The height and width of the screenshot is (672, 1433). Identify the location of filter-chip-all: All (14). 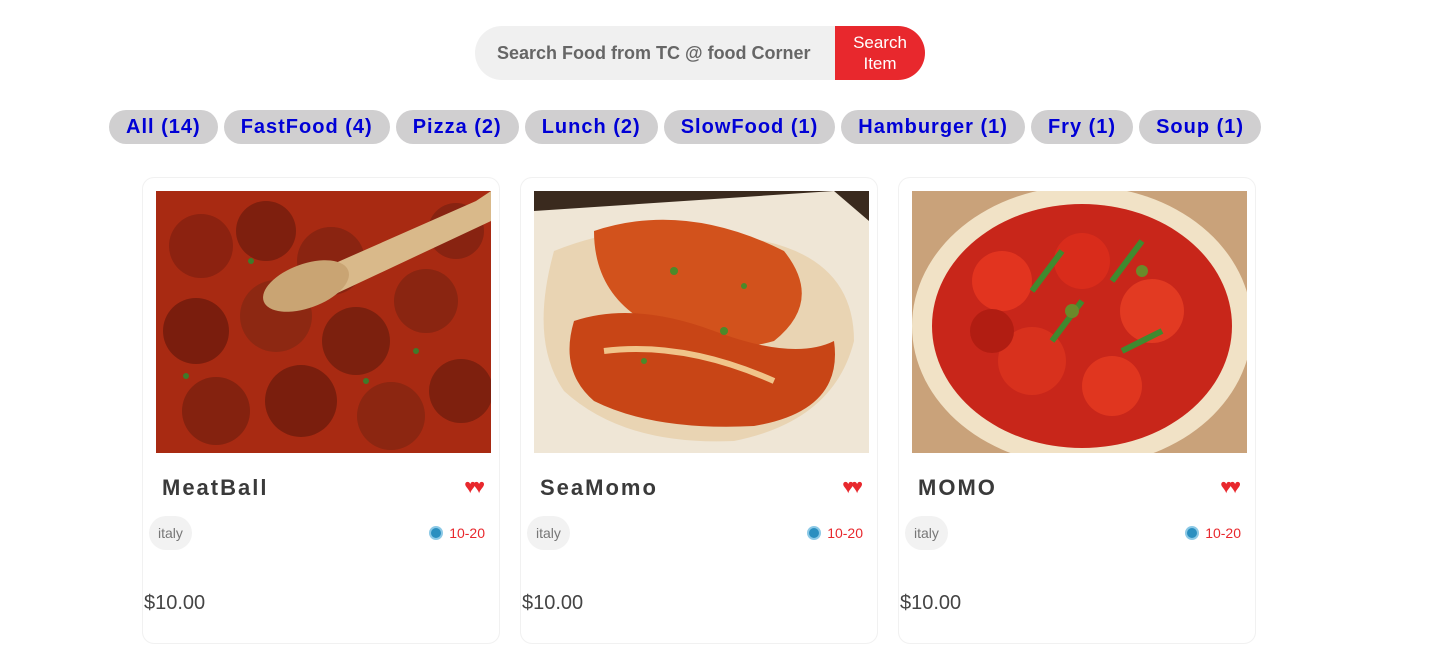
(163, 127).